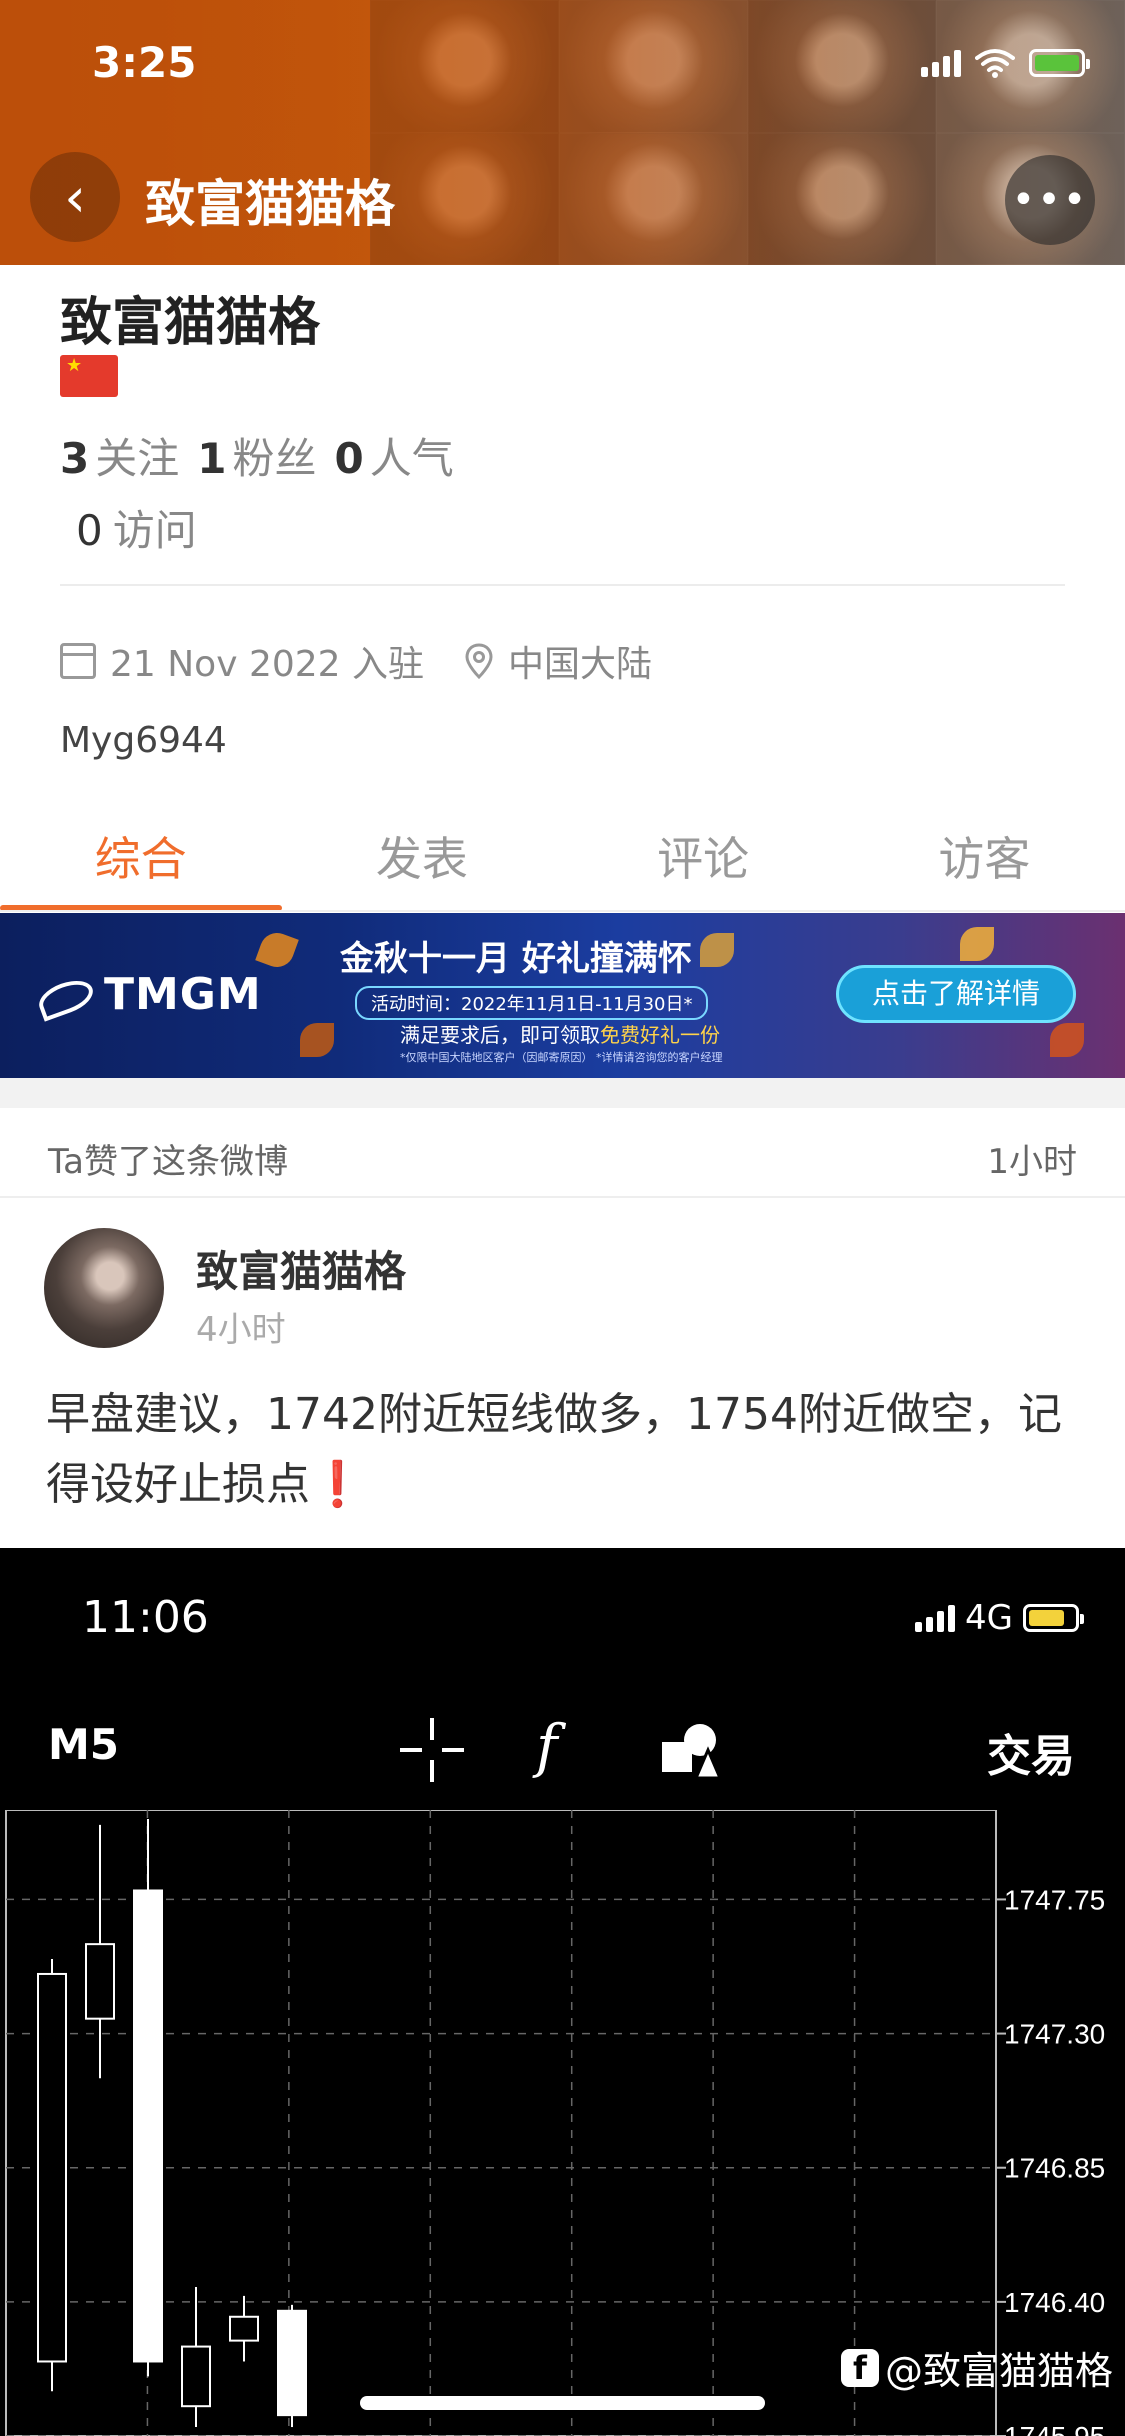 The height and width of the screenshot is (2436, 1125). What do you see at coordinates (703, 857) in the screenshot?
I see `tab-comments: 评论` at bounding box center [703, 857].